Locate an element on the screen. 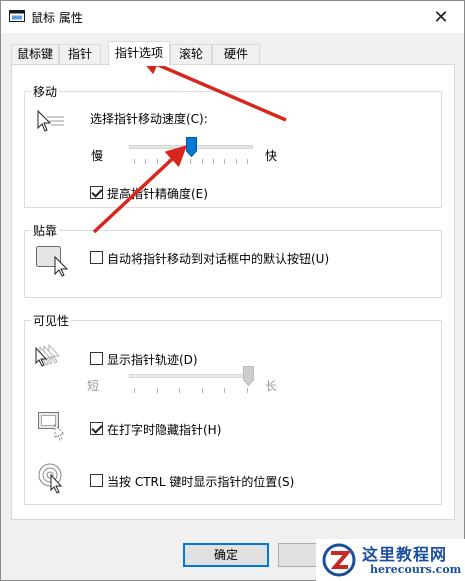 Image resolution: width=465 pixels, height=581 pixels. speed-slow-label: 慢 is located at coordinates (97, 156).